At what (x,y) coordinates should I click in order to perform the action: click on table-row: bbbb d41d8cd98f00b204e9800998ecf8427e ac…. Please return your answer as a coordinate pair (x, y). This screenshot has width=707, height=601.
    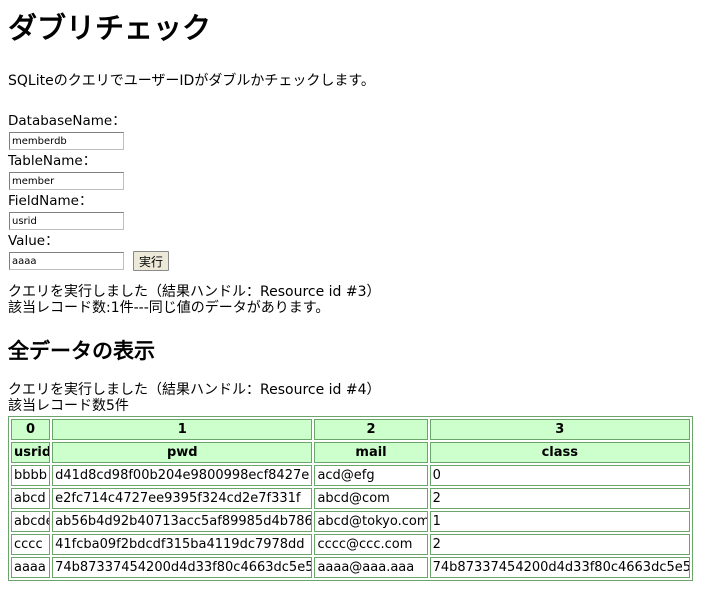
    Looking at the image, I should click on (350, 475).